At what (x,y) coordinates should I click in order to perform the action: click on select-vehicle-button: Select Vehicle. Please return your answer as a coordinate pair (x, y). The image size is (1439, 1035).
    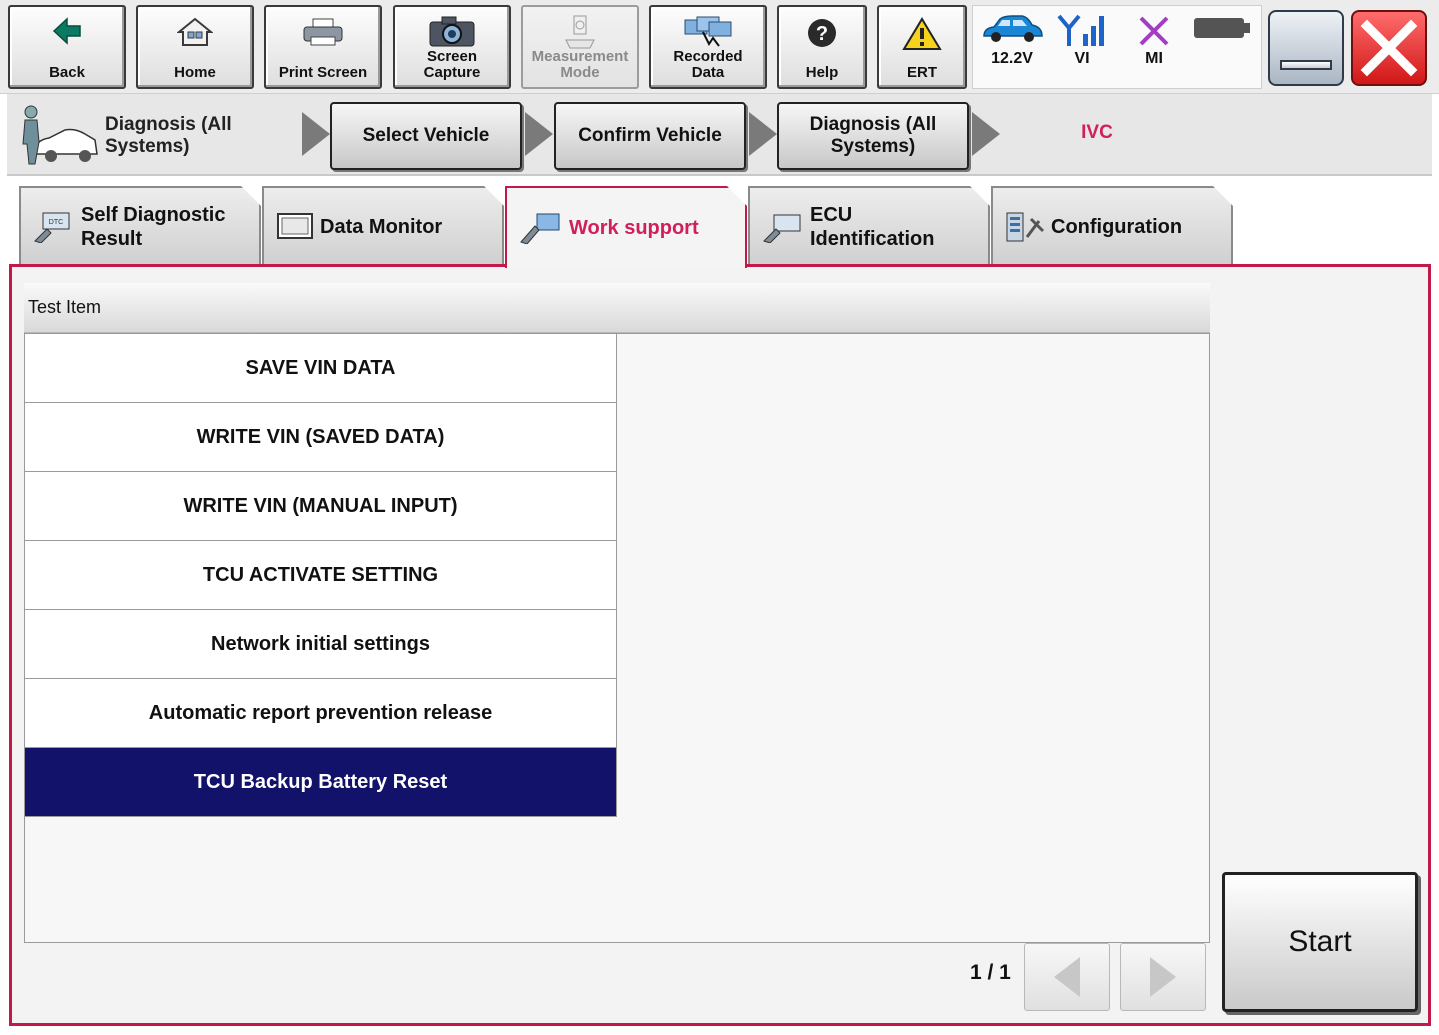
    Looking at the image, I should click on (426, 136).